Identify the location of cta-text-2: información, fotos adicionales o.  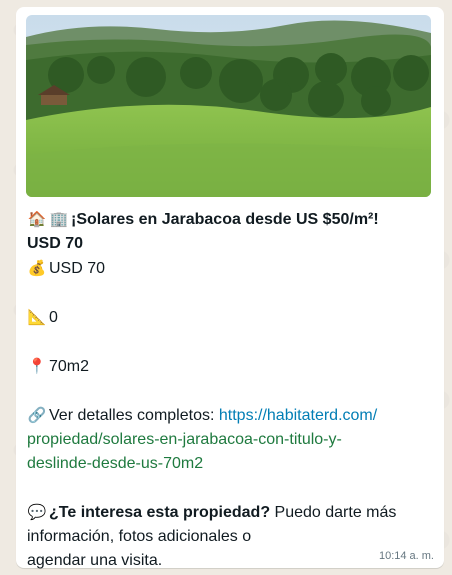
(139, 536).